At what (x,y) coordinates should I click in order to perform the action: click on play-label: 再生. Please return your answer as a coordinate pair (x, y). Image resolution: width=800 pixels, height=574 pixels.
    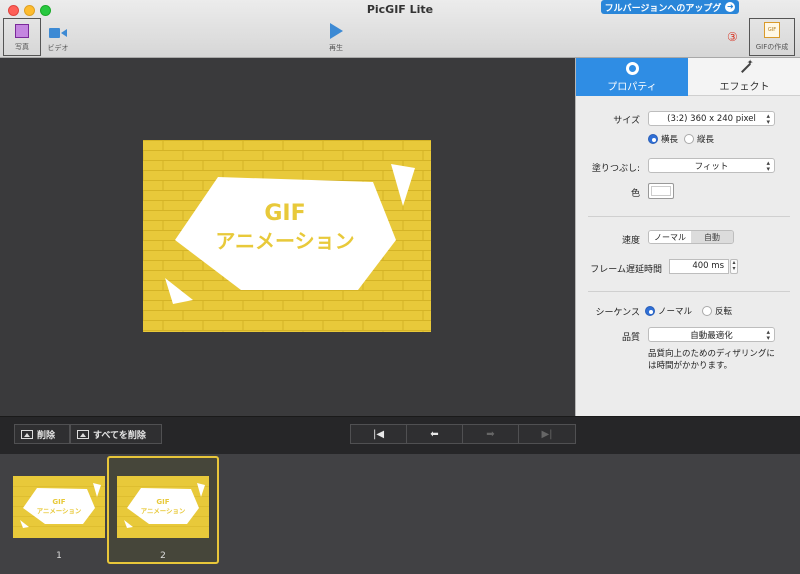
    Looking at the image, I should click on (336, 48).